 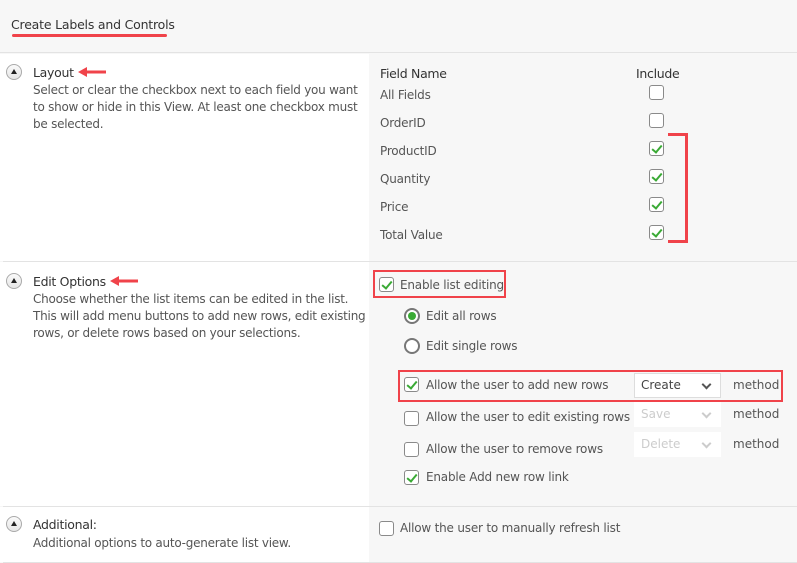 What do you see at coordinates (69, 281) in the screenshot?
I see `edit-options-section-title: Edit Options` at bounding box center [69, 281].